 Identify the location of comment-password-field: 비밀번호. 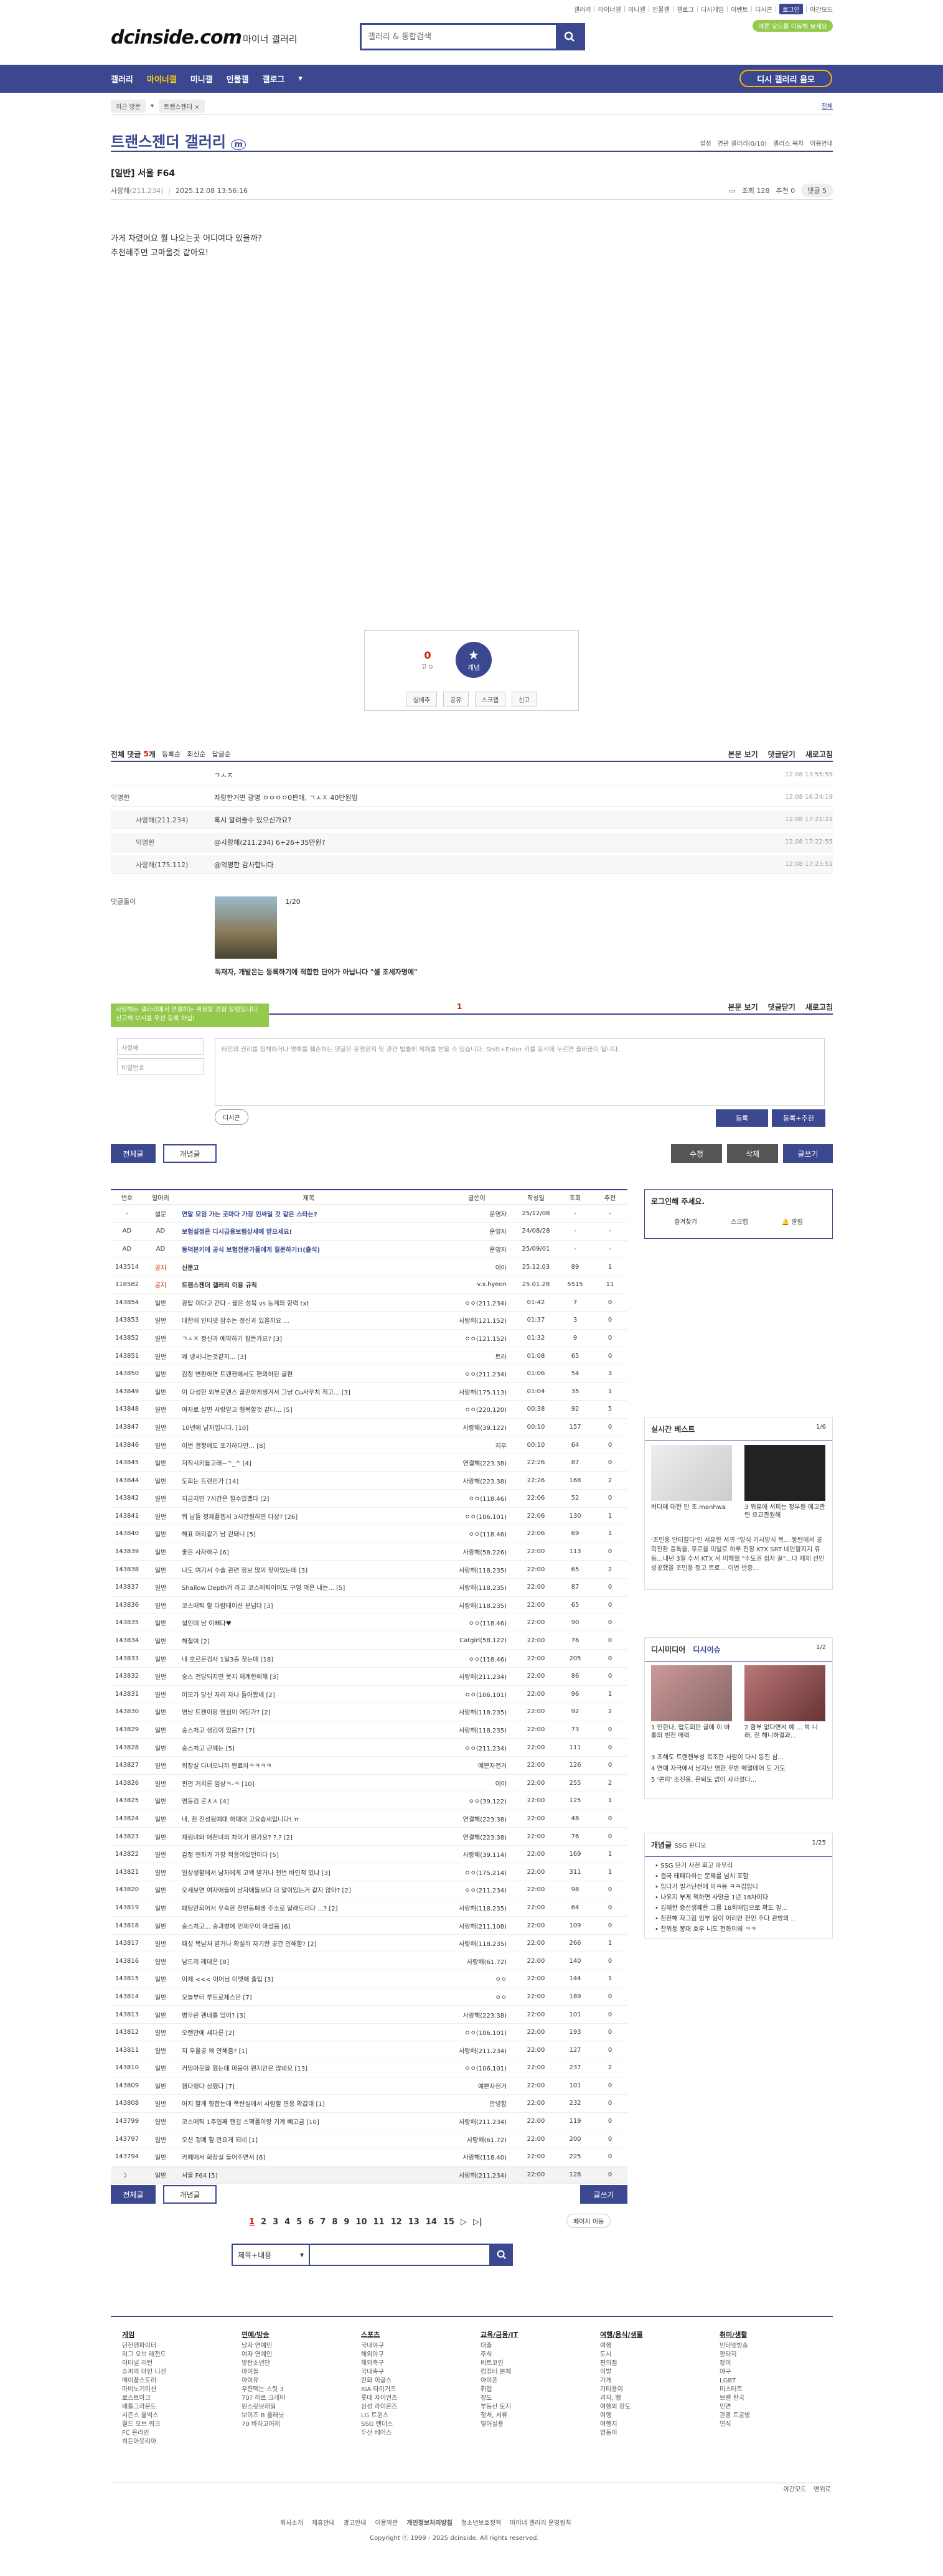
(160, 1066).